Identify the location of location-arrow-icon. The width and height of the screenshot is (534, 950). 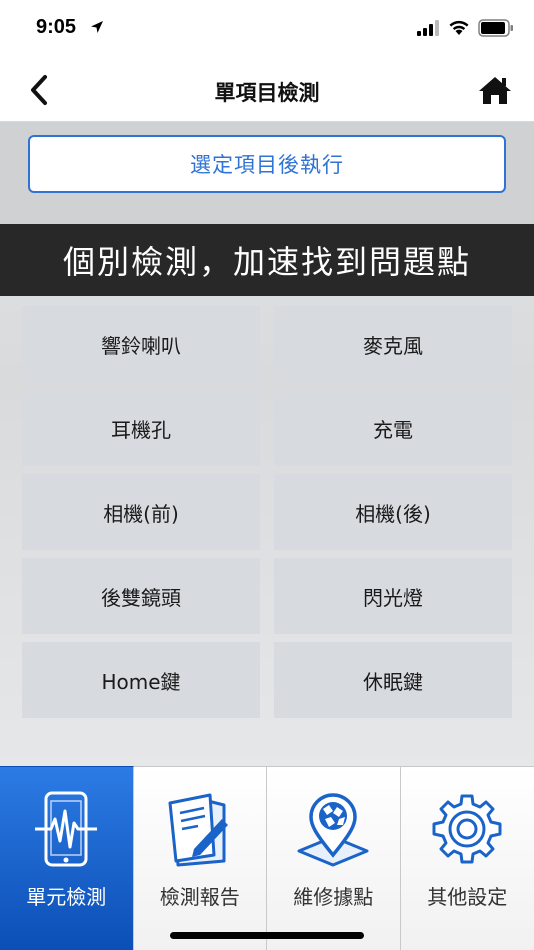
(97, 27).